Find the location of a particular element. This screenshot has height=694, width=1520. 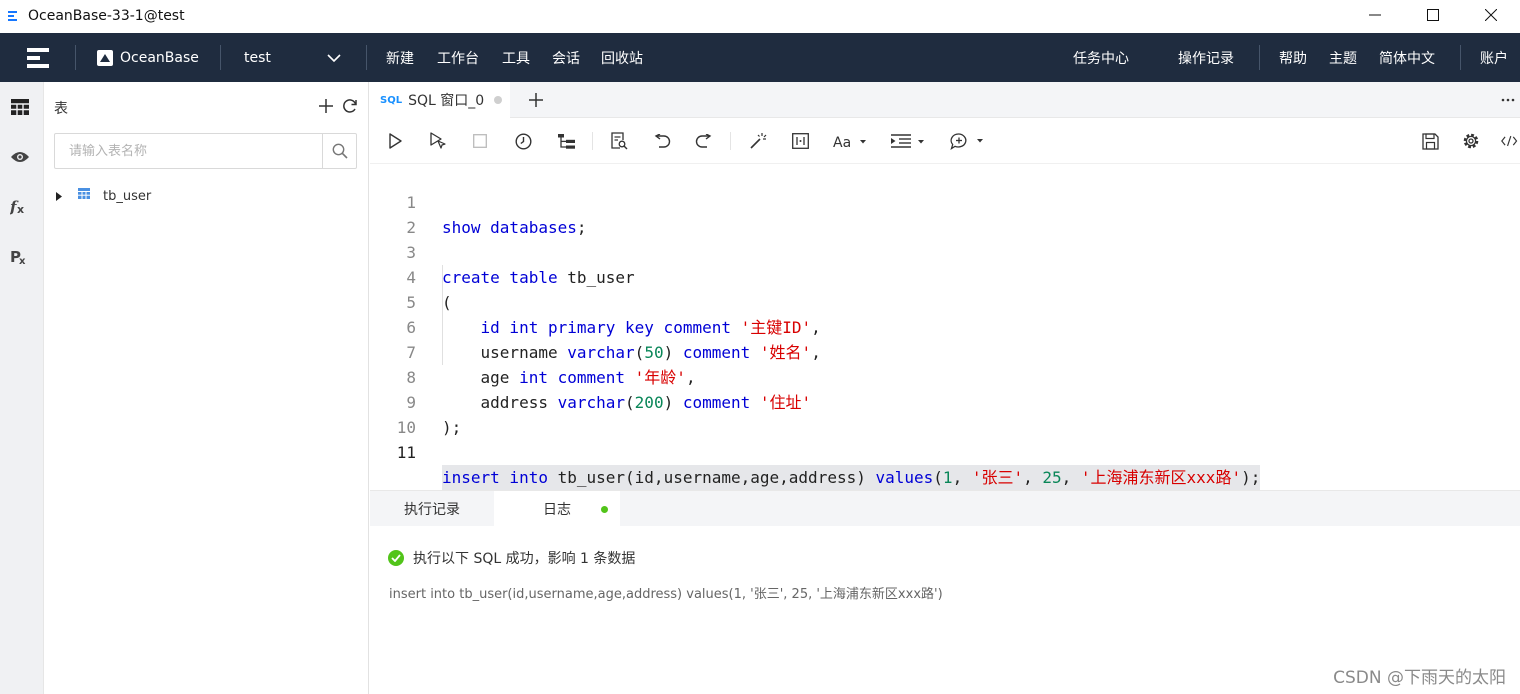

menu-new: 新建 is located at coordinates (400, 57).